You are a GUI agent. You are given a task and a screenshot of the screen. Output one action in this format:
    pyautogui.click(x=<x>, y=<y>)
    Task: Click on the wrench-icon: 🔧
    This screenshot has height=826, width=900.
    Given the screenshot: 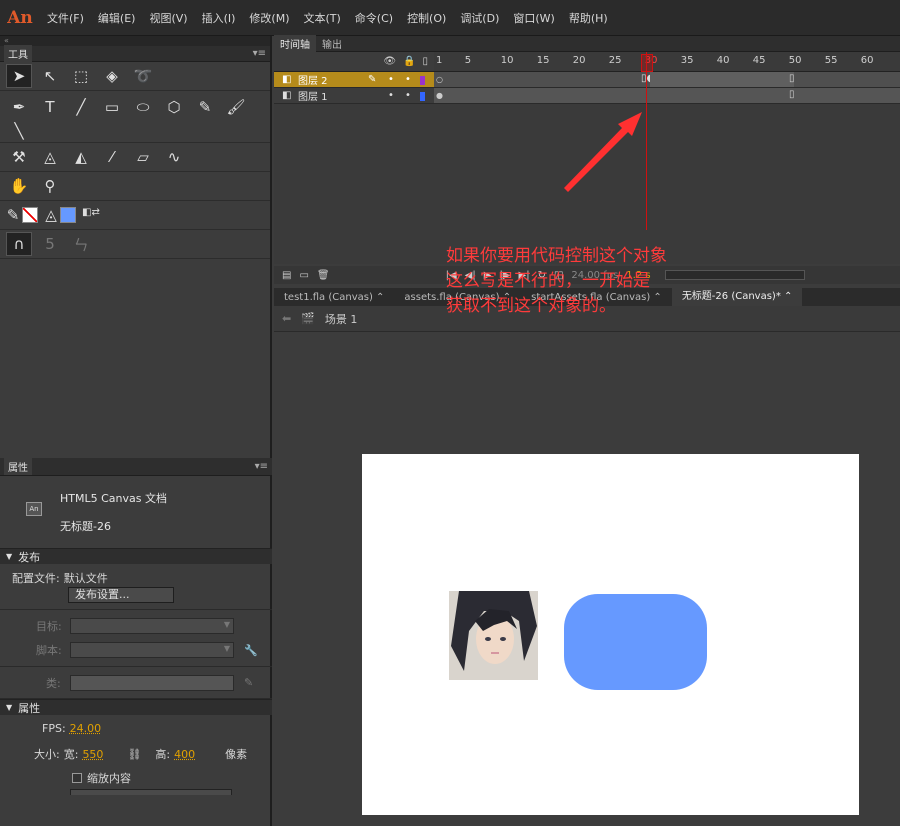 What is the action you would take?
    pyautogui.click(x=251, y=650)
    